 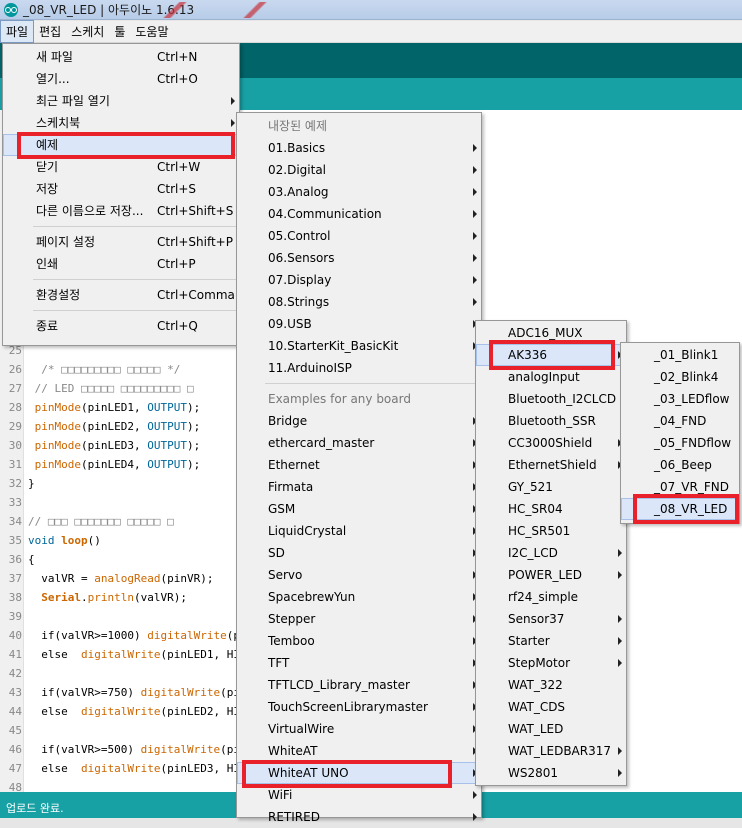 What do you see at coordinates (255, 10) in the screenshot?
I see `title-decoration-icon` at bounding box center [255, 10].